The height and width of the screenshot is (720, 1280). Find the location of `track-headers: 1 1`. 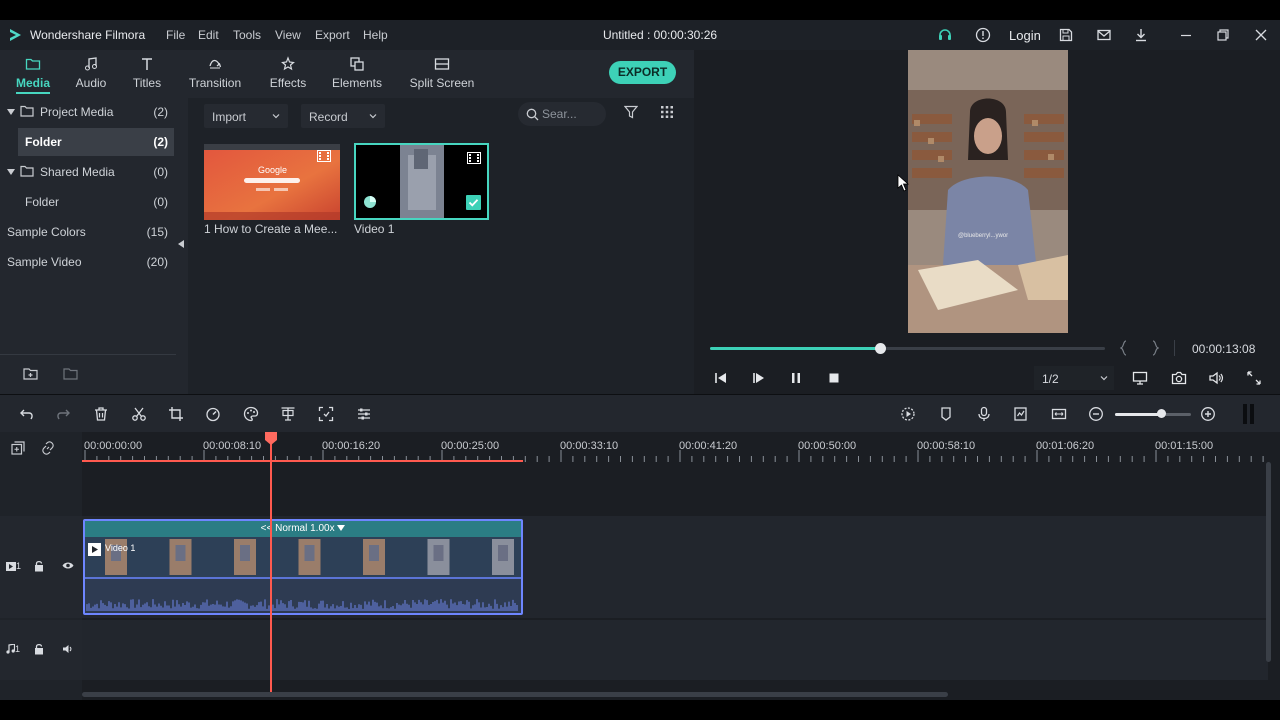

track-headers: 1 1 is located at coordinates (41, 566).